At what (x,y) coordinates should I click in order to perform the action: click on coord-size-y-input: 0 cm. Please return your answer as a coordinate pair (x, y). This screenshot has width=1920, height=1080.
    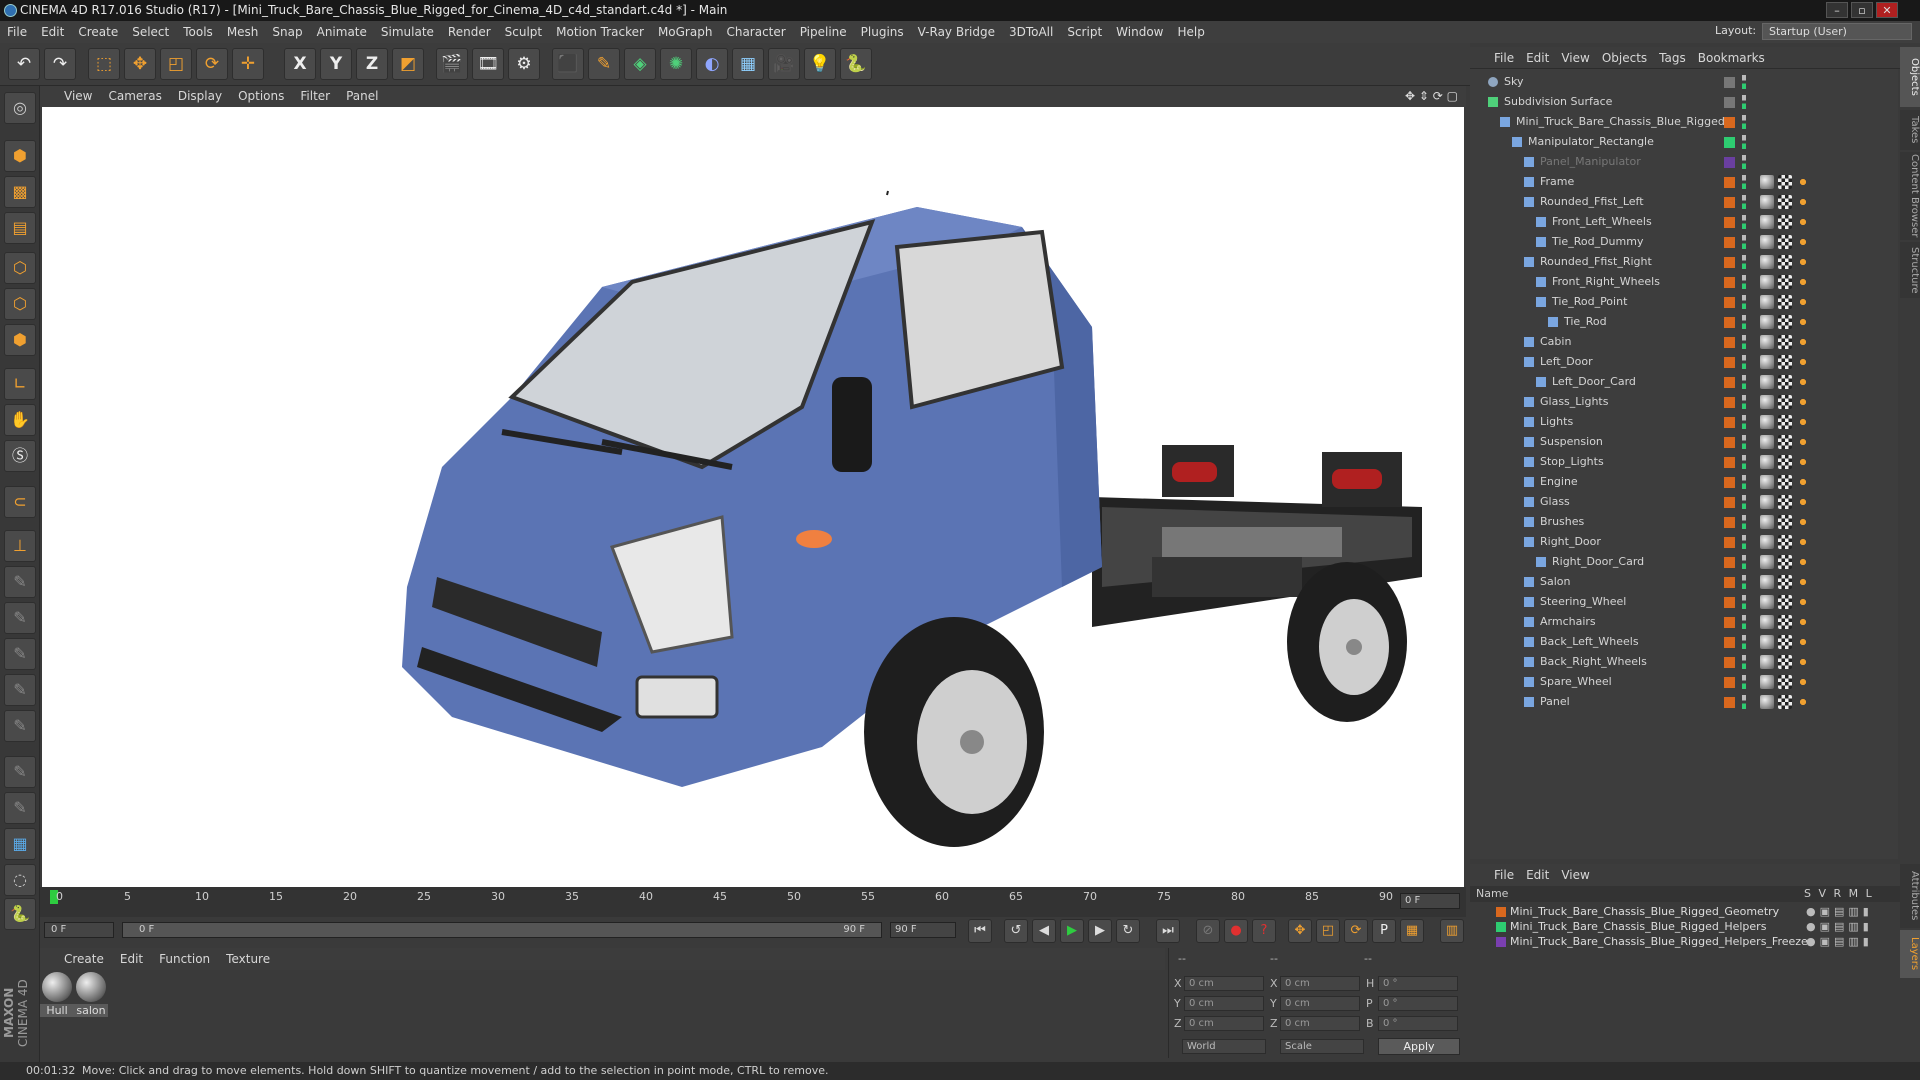
    Looking at the image, I should click on (1320, 1003).